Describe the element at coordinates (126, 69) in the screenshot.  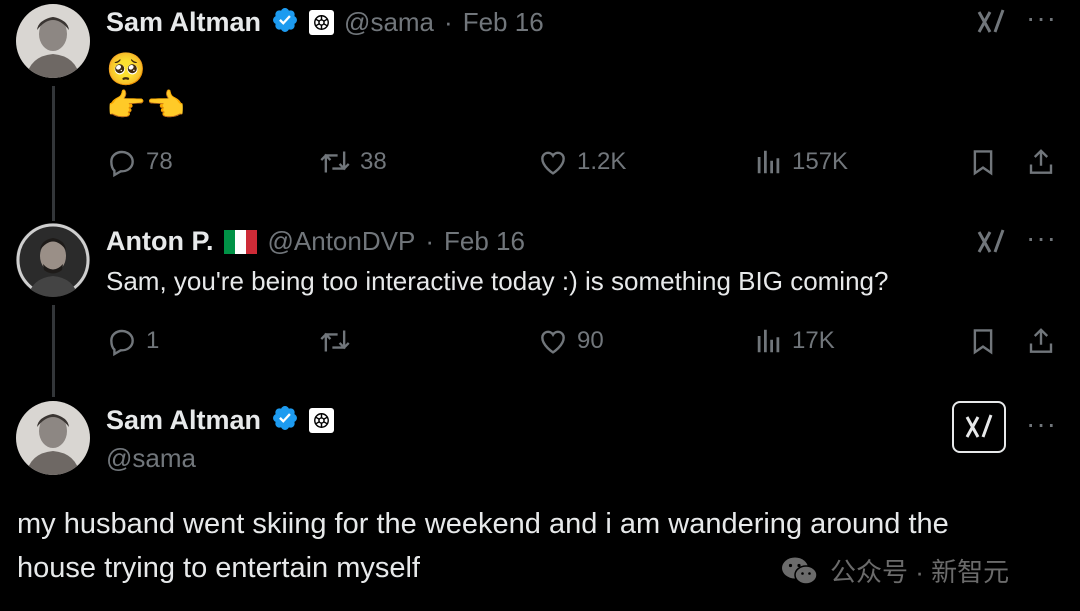
I see `tweet-emoji-line-1: 🥺` at that location.